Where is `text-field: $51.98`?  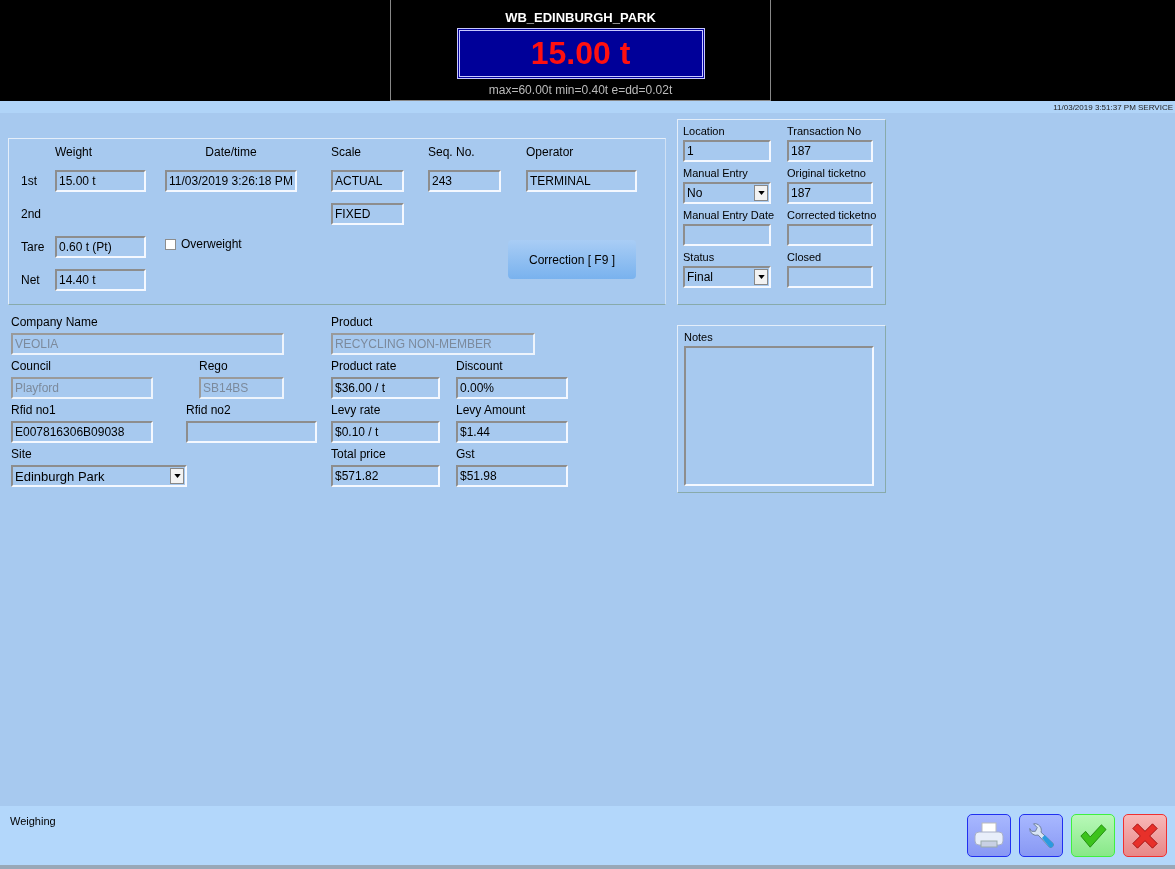
text-field: $51.98 is located at coordinates (512, 476).